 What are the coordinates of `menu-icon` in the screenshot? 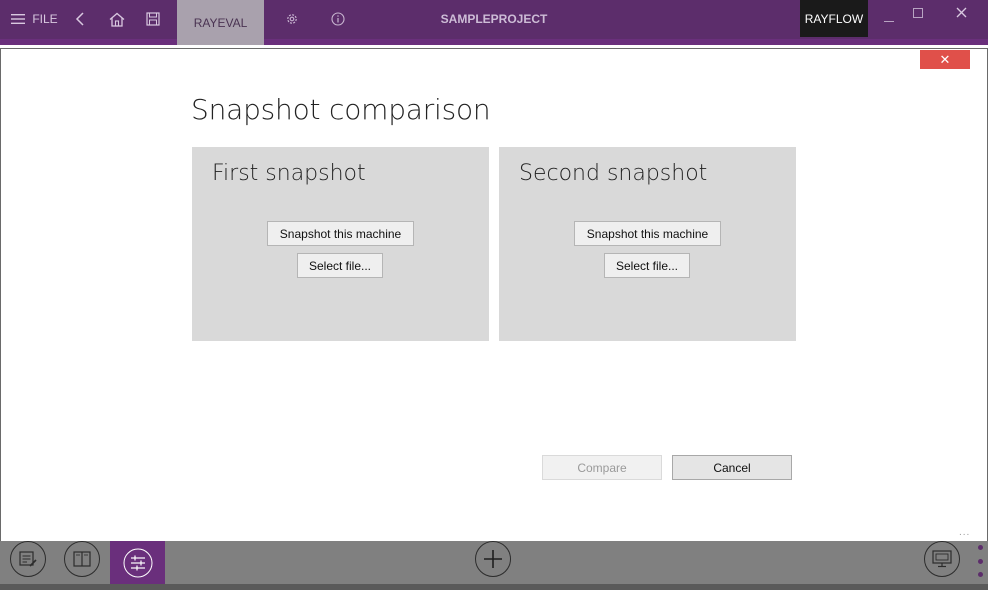 It's located at (18, 19).